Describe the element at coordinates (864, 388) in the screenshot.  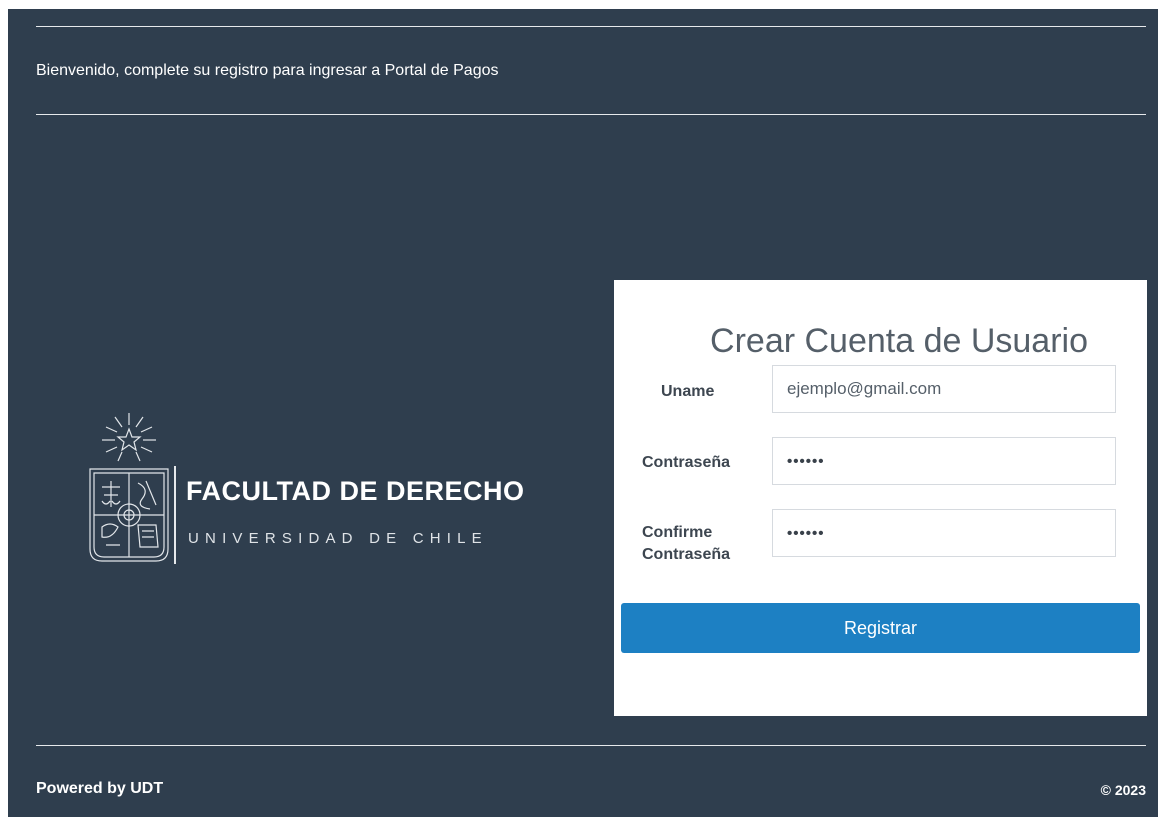
I see `uname-placeholder: ejemplo@gmail.com` at that location.